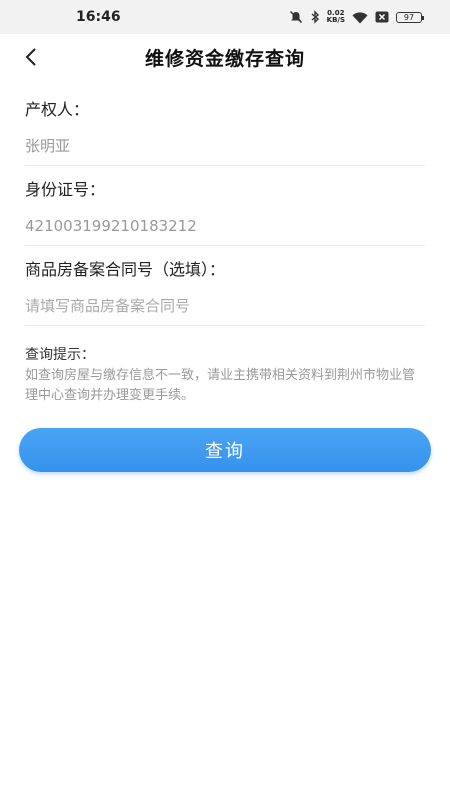 Image resolution: width=450 pixels, height=800 pixels. What do you see at coordinates (410, 17) in the screenshot?
I see `battery-icon: 97` at bounding box center [410, 17].